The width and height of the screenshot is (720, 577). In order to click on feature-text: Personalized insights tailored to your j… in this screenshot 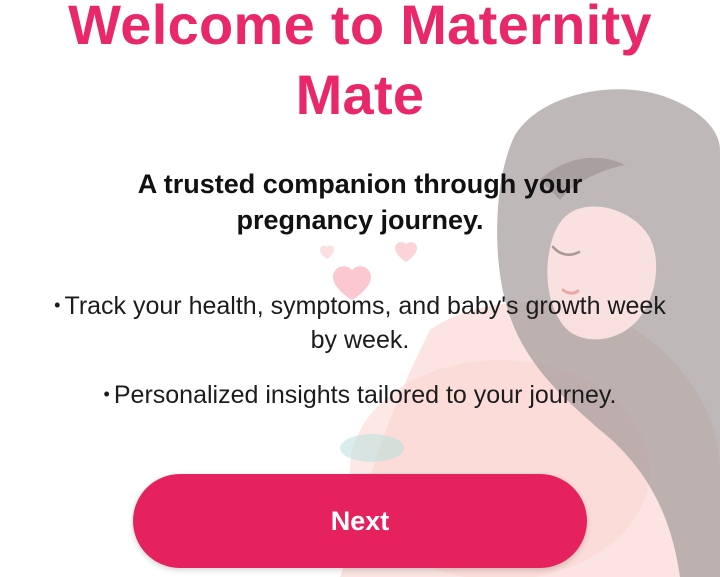, I will do `click(365, 395)`.